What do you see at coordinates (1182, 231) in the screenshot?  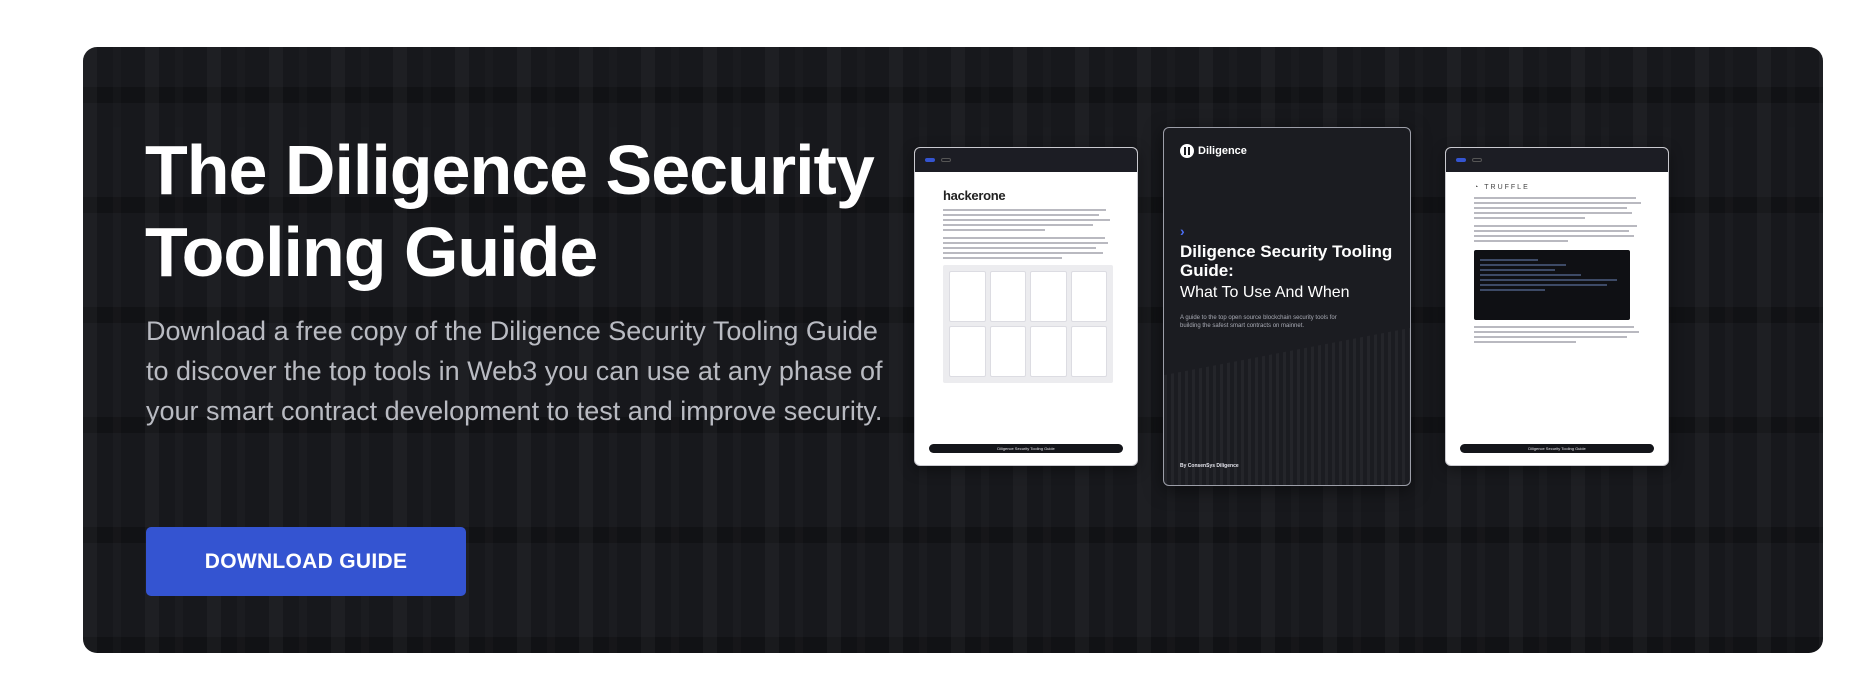 I see `chevron-right-icon: ›` at bounding box center [1182, 231].